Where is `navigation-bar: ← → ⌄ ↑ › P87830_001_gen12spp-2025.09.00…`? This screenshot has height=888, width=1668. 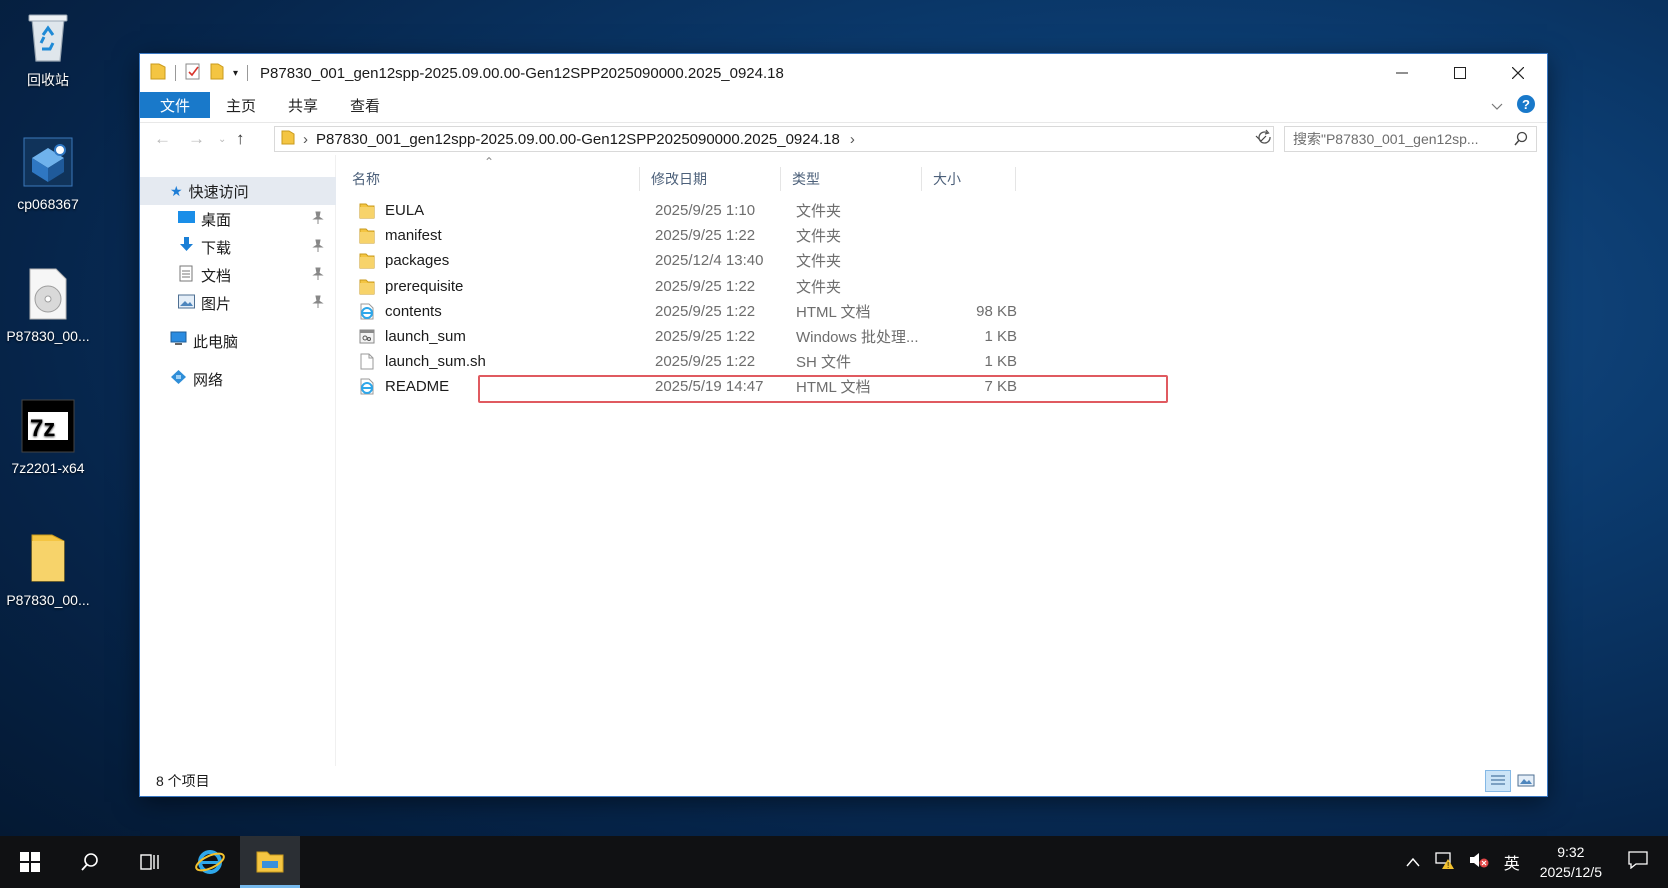
navigation-bar: ← → ⌄ ↑ › P87830_001_gen12spp-2025.09.00… is located at coordinates (843, 138).